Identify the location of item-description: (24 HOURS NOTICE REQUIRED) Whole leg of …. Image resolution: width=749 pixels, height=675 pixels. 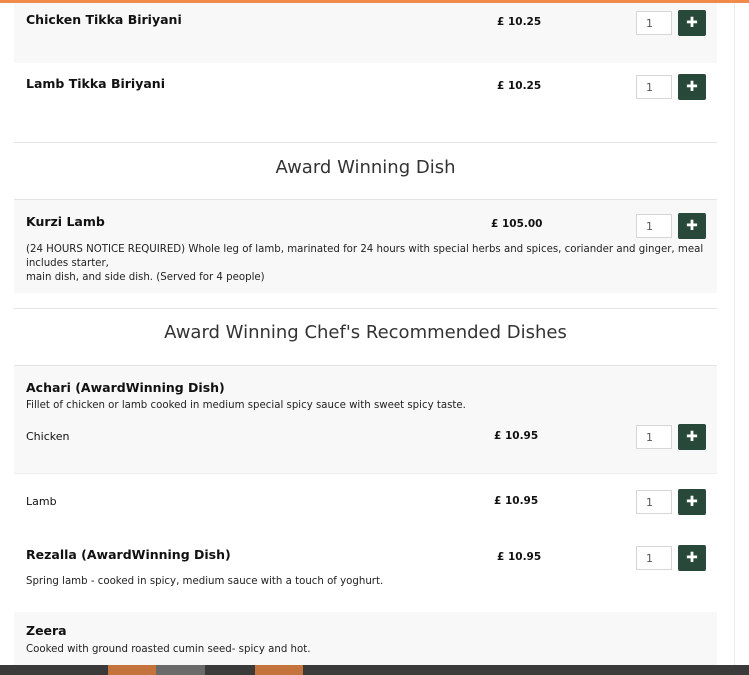
(371, 264).